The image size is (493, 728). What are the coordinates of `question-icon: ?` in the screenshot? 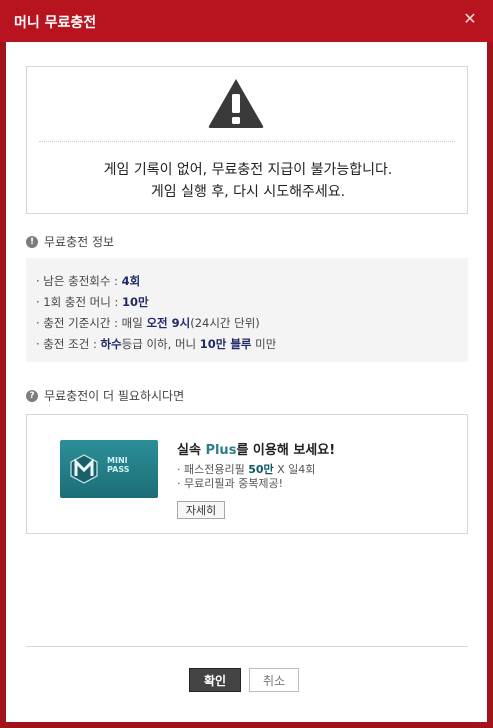 It's located at (32, 395).